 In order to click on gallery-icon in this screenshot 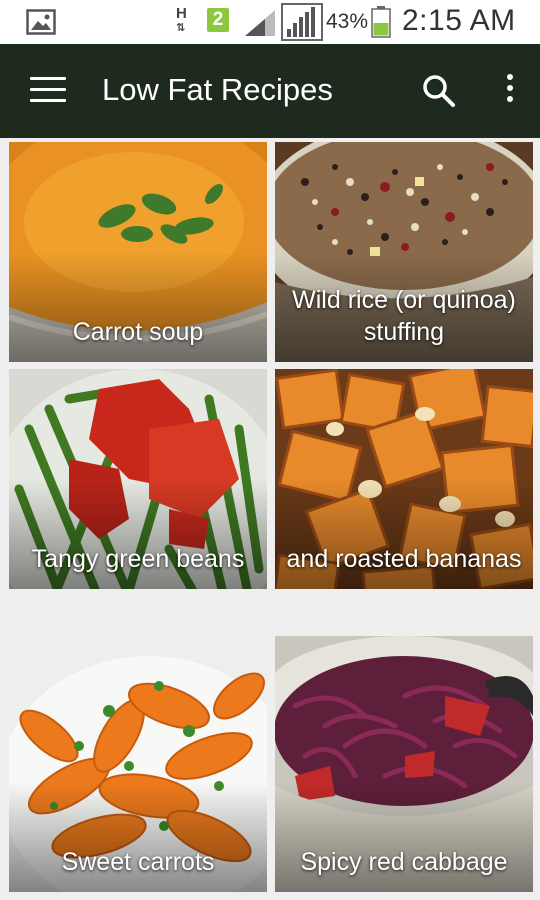, I will do `click(41, 22)`.